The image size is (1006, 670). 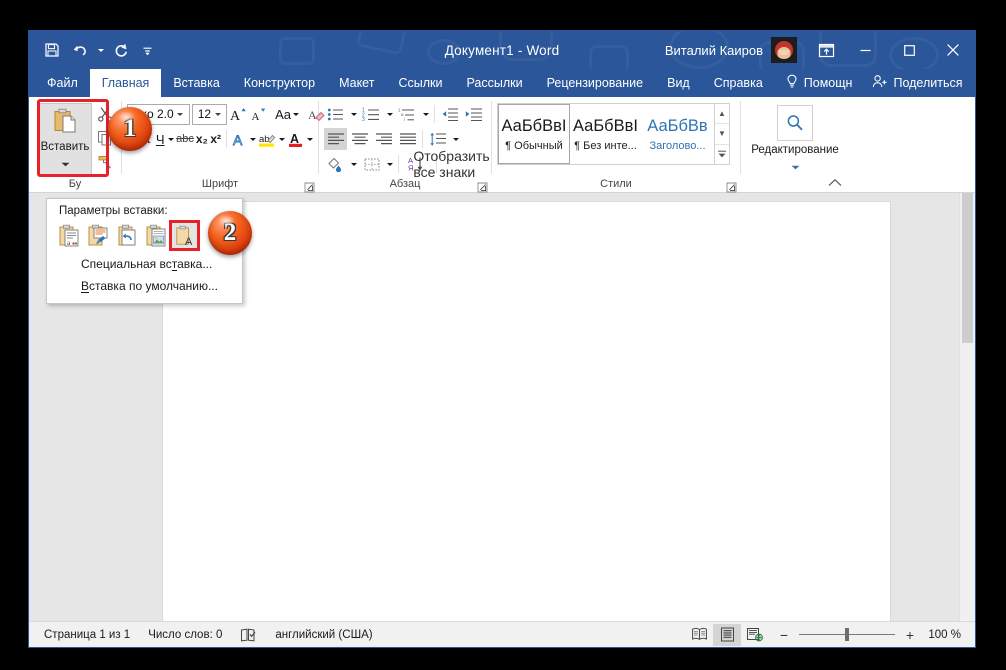 I want to click on align-left-icon, so click(x=335, y=139).